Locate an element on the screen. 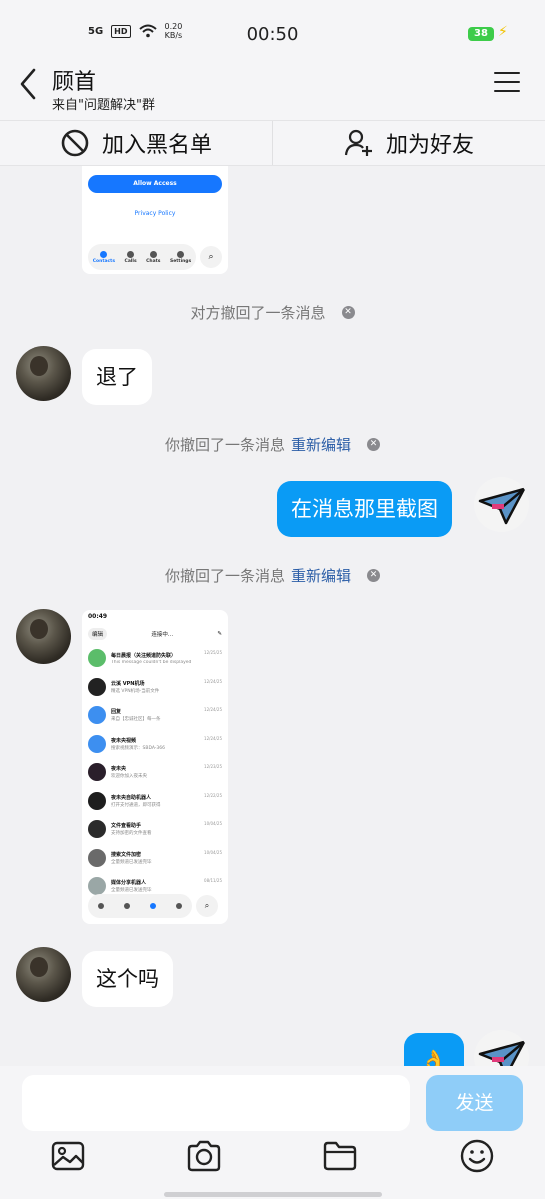 The height and width of the screenshot is (1199, 545). thumb-chat-date: 12/23/25 is located at coordinates (213, 766).